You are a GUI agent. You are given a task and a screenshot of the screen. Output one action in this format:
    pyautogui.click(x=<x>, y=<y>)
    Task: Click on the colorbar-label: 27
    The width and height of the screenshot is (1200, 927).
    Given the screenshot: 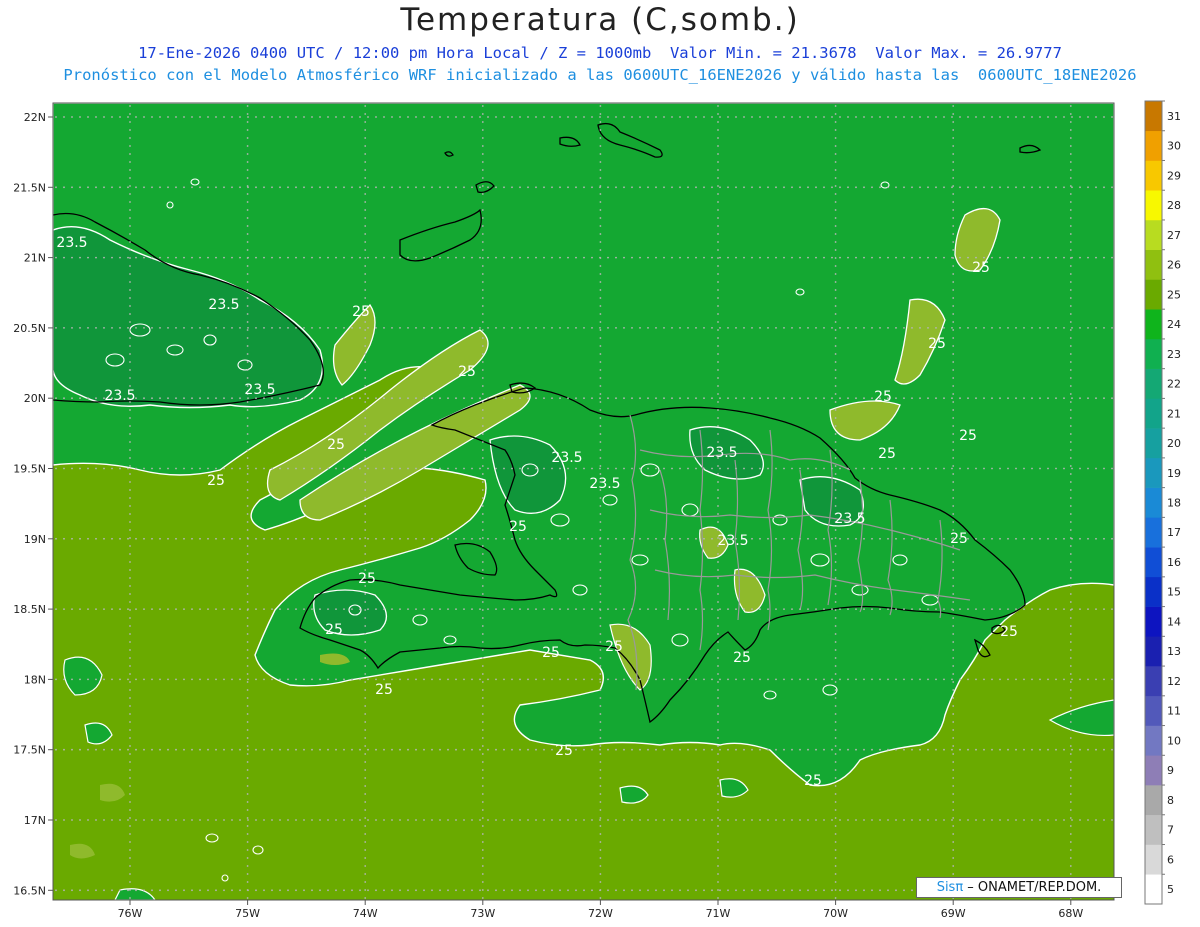 What is the action you would take?
    pyautogui.click(x=1174, y=235)
    